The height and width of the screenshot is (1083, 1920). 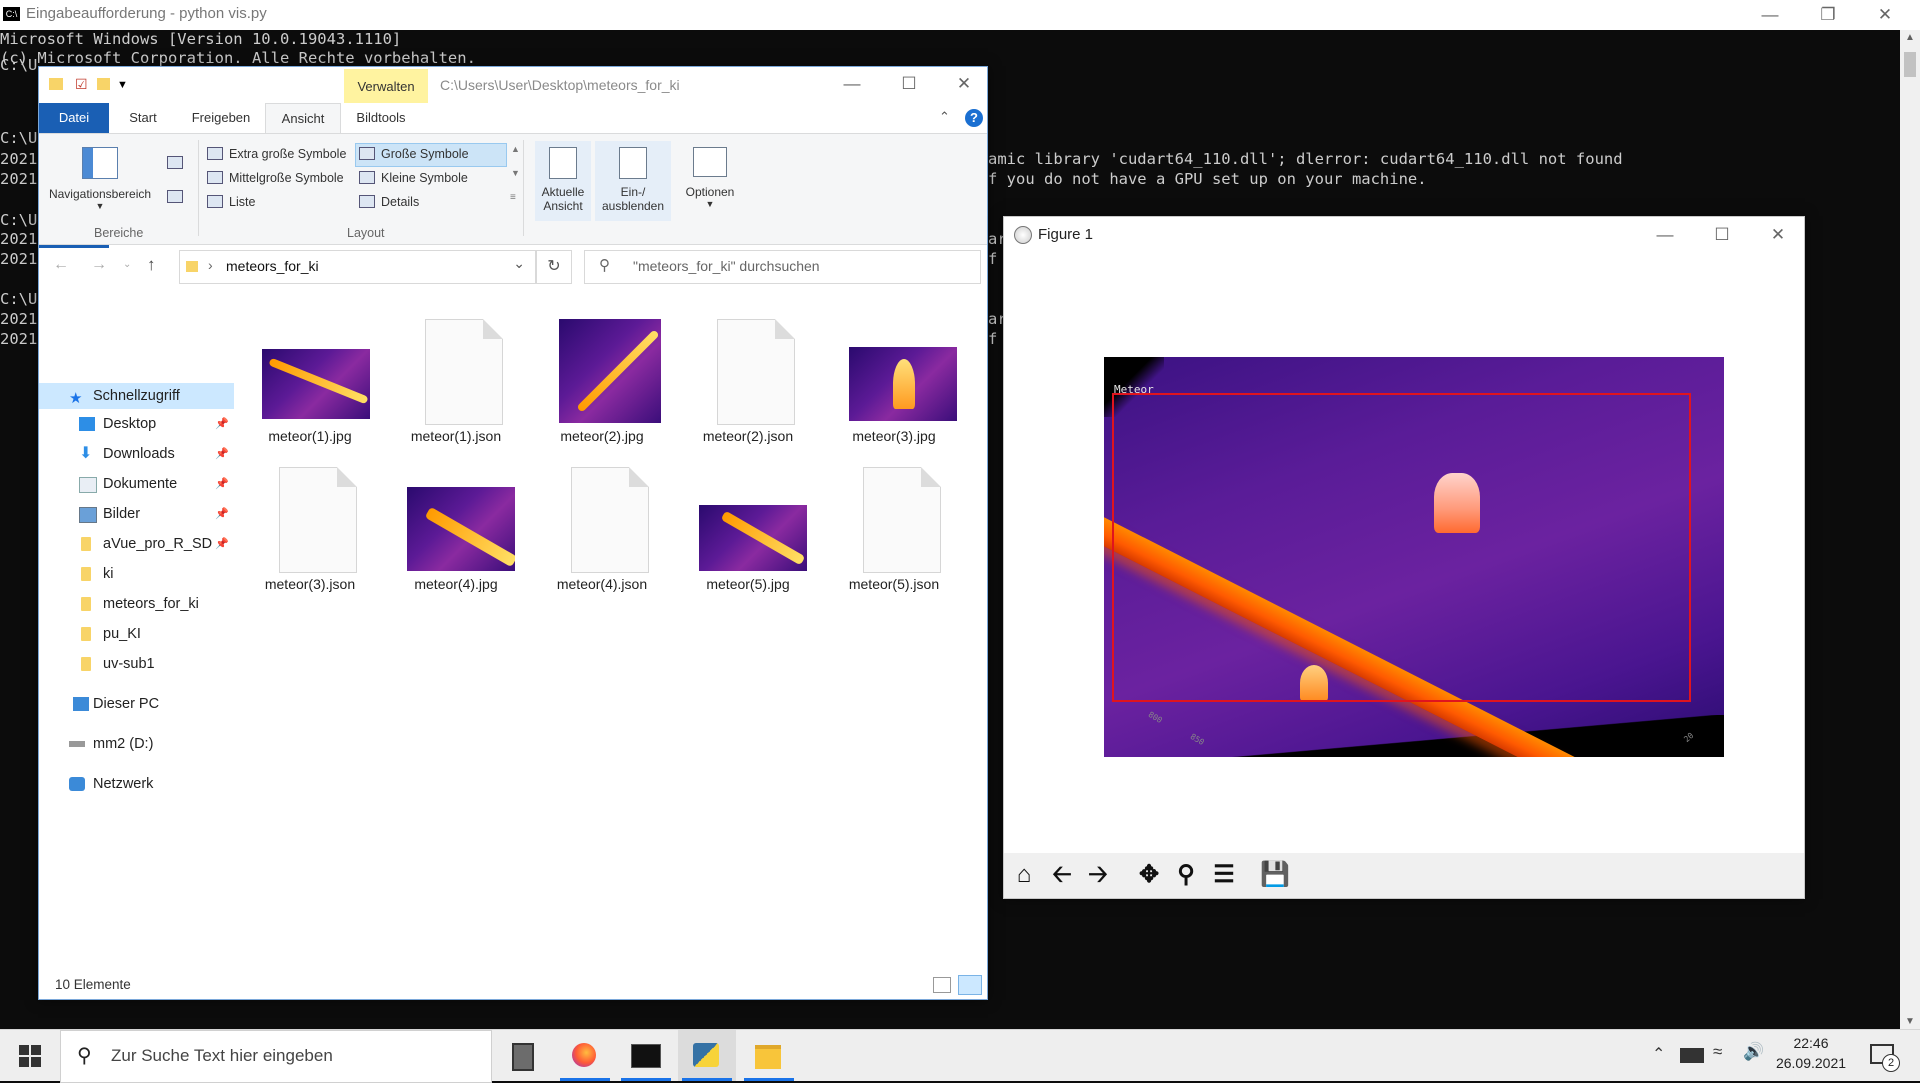 I want to click on figure-toolbar: ⌂ 🡠 🡢 ✥ ⚲ ☰ 💾, so click(x=1404, y=875).